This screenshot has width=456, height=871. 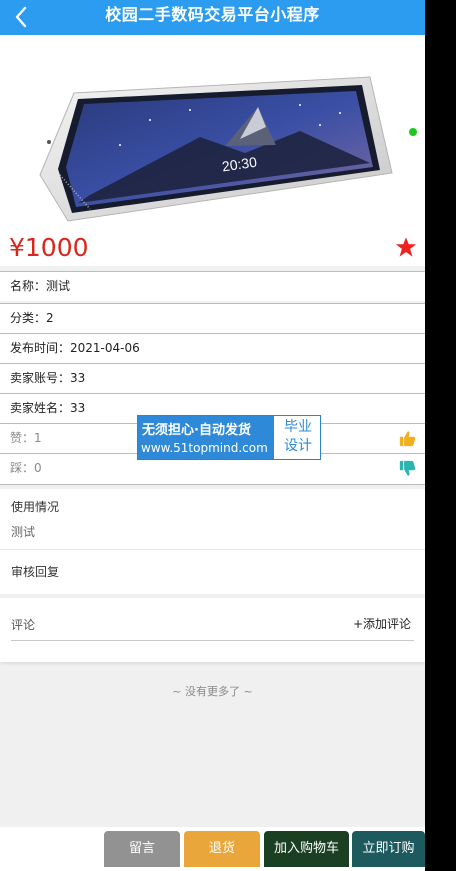 What do you see at coordinates (413, 132) in the screenshot?
I see `carousel-indicator` at bounding box center [413, 132].